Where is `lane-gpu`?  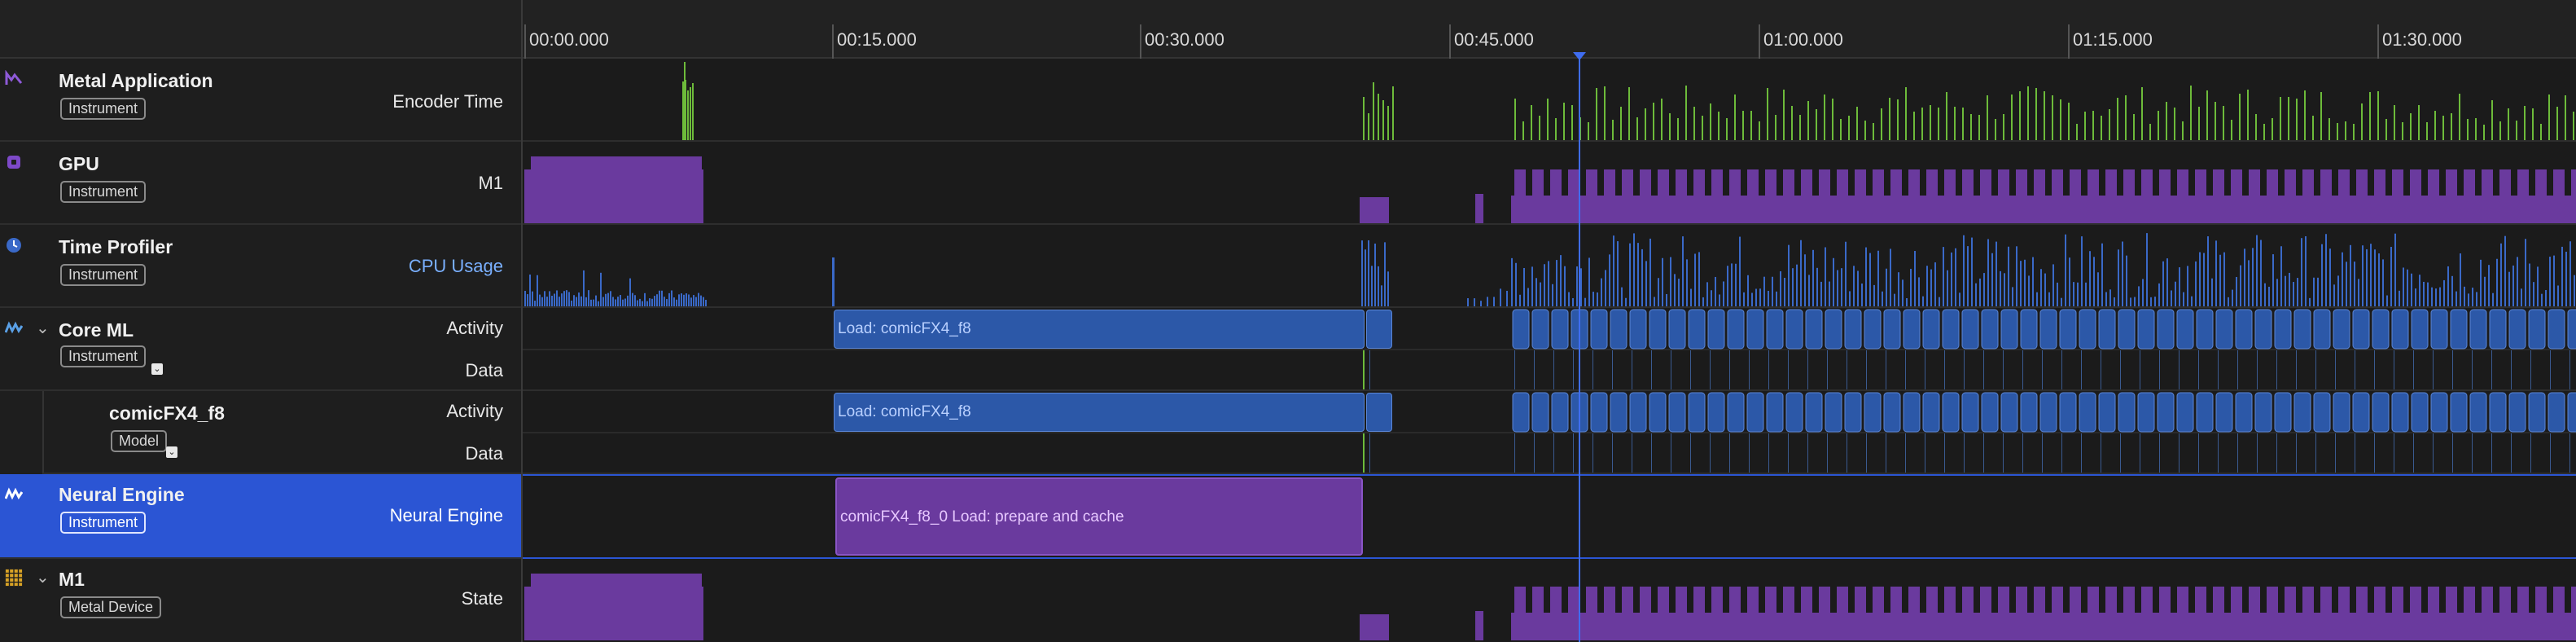
lane-gpu is located at coordinates (1549, 183).